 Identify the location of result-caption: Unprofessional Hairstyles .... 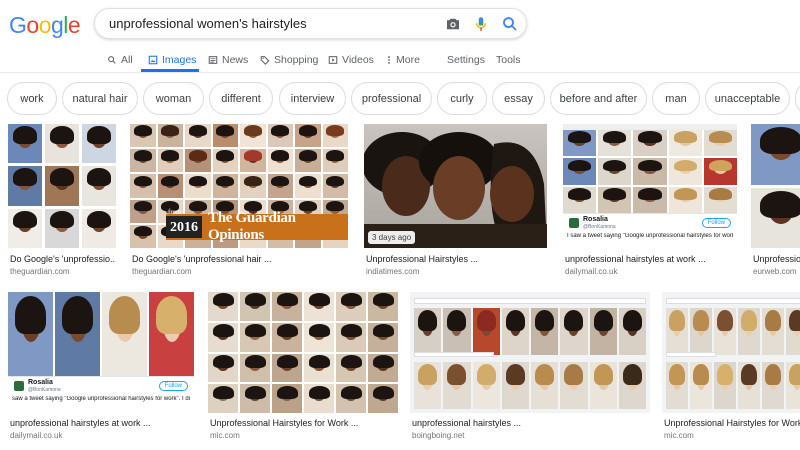
(456, 259).